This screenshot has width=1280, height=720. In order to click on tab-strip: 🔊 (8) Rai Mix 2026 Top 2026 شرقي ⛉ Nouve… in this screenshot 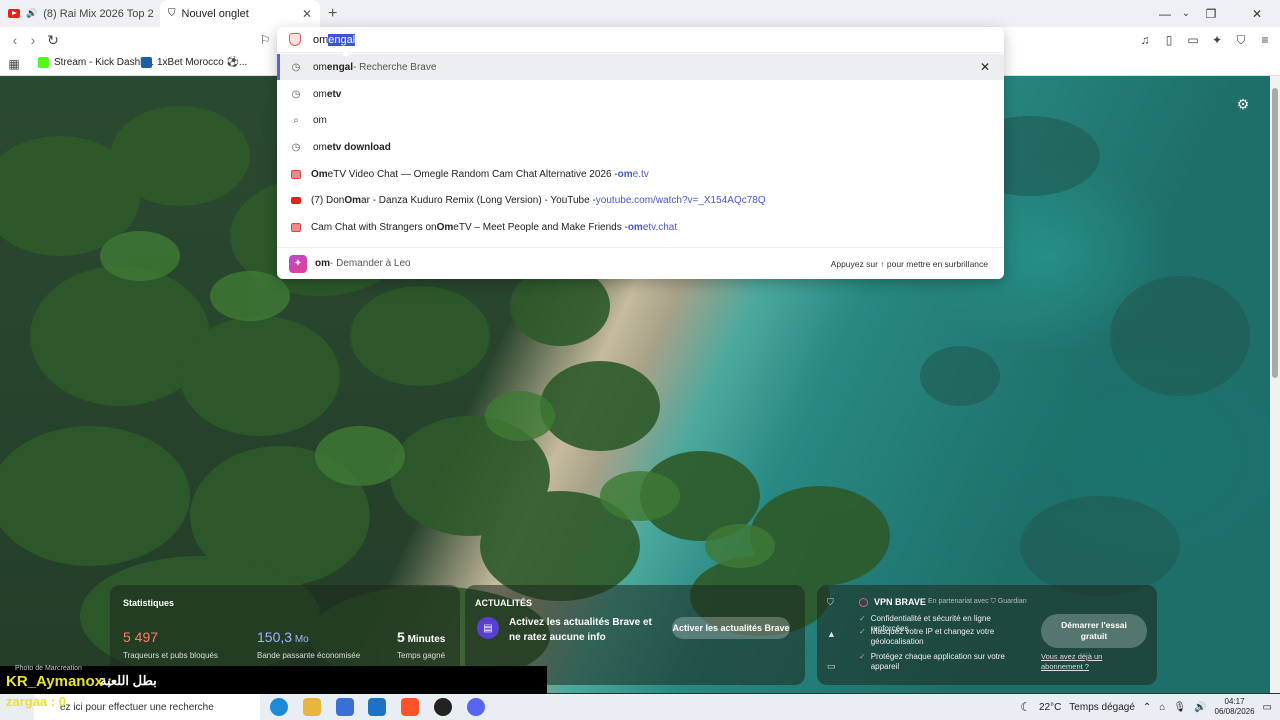, I will do `click(640, 13)`.